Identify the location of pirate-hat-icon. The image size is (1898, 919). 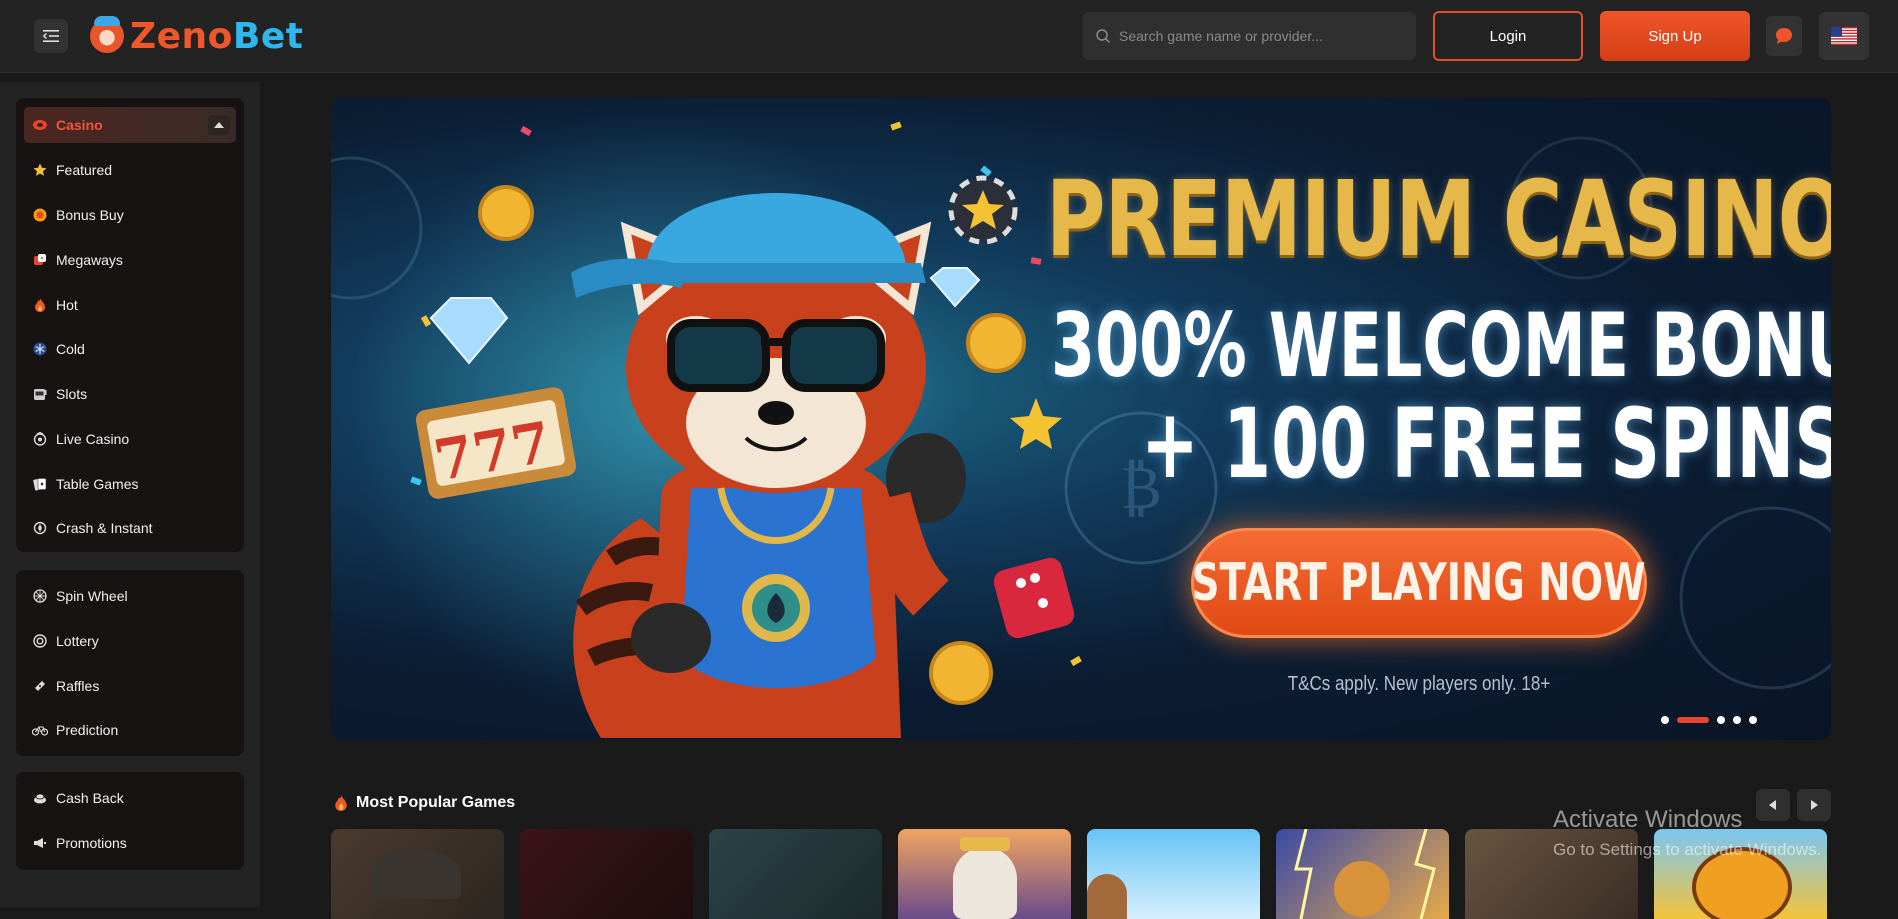
(416, 874).